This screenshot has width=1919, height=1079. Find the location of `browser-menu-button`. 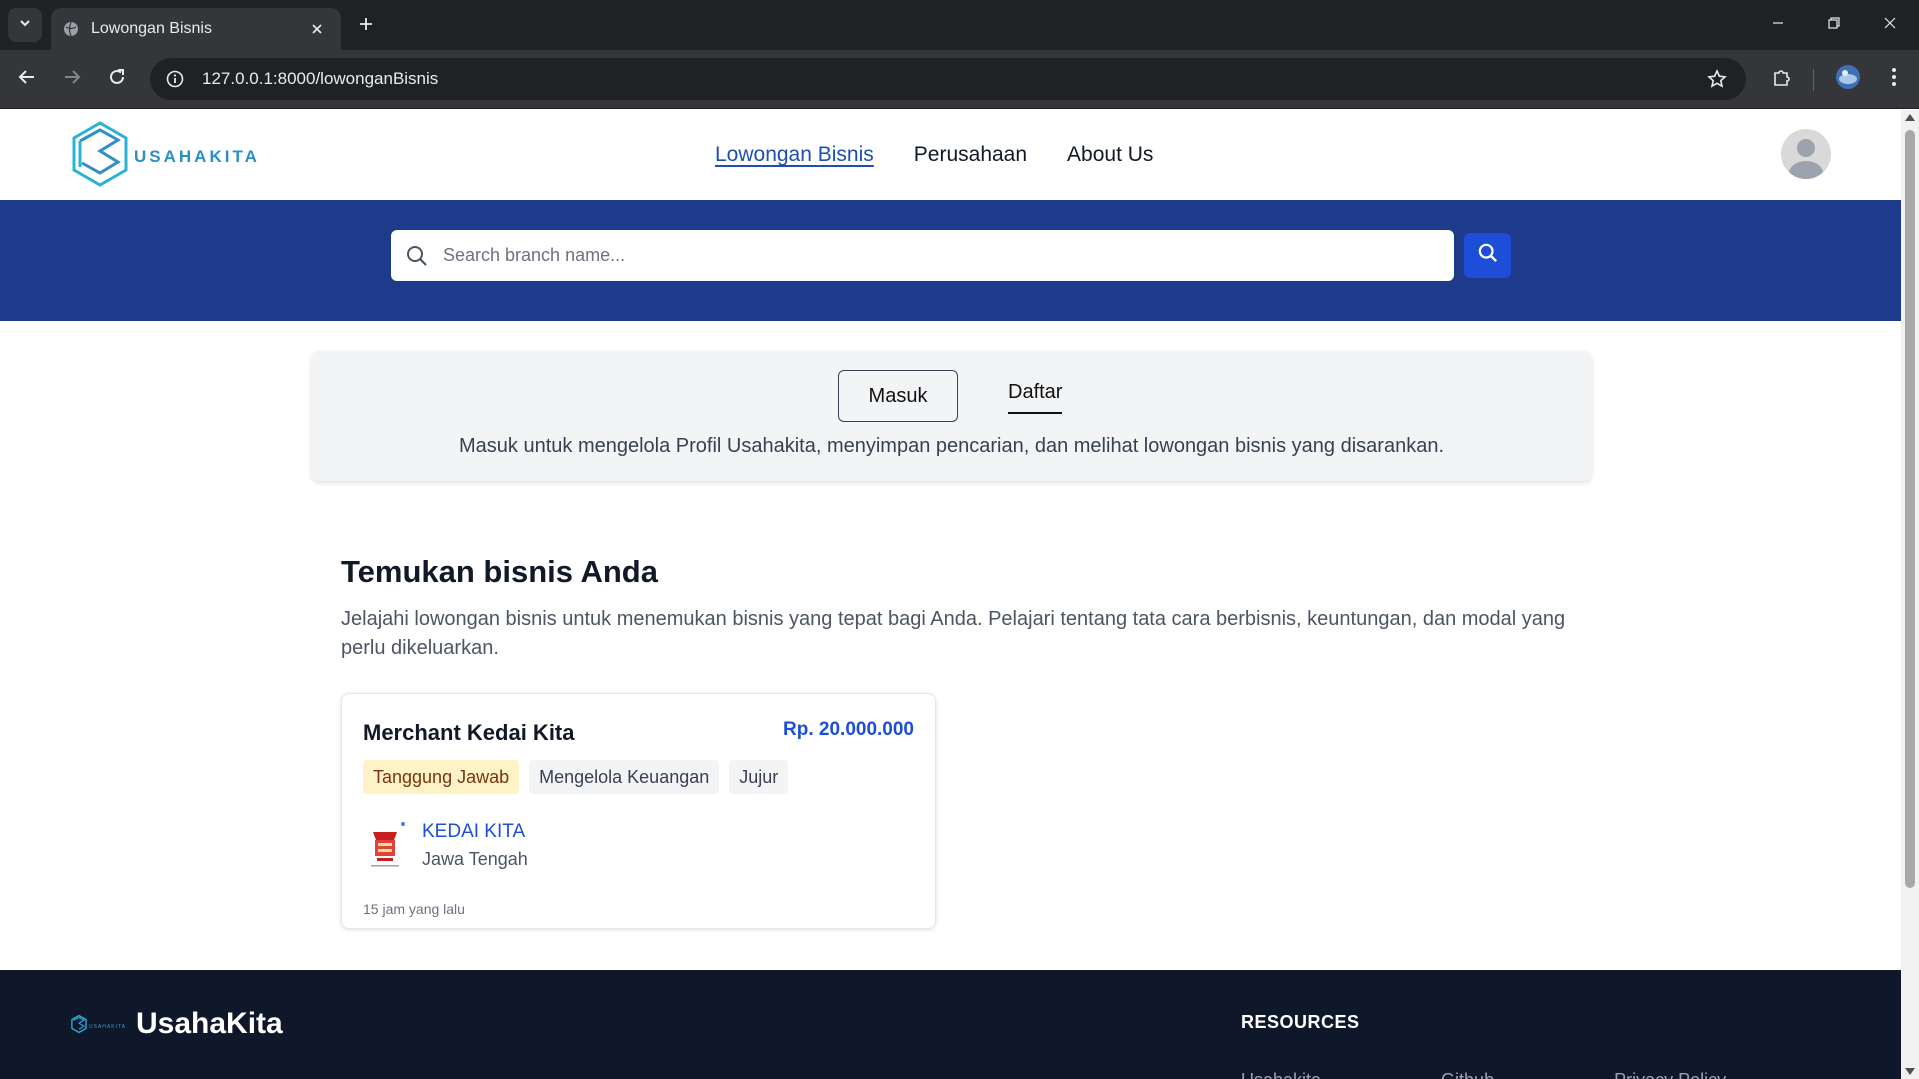

browser-menu-button is located at coordinates (1894, 79).